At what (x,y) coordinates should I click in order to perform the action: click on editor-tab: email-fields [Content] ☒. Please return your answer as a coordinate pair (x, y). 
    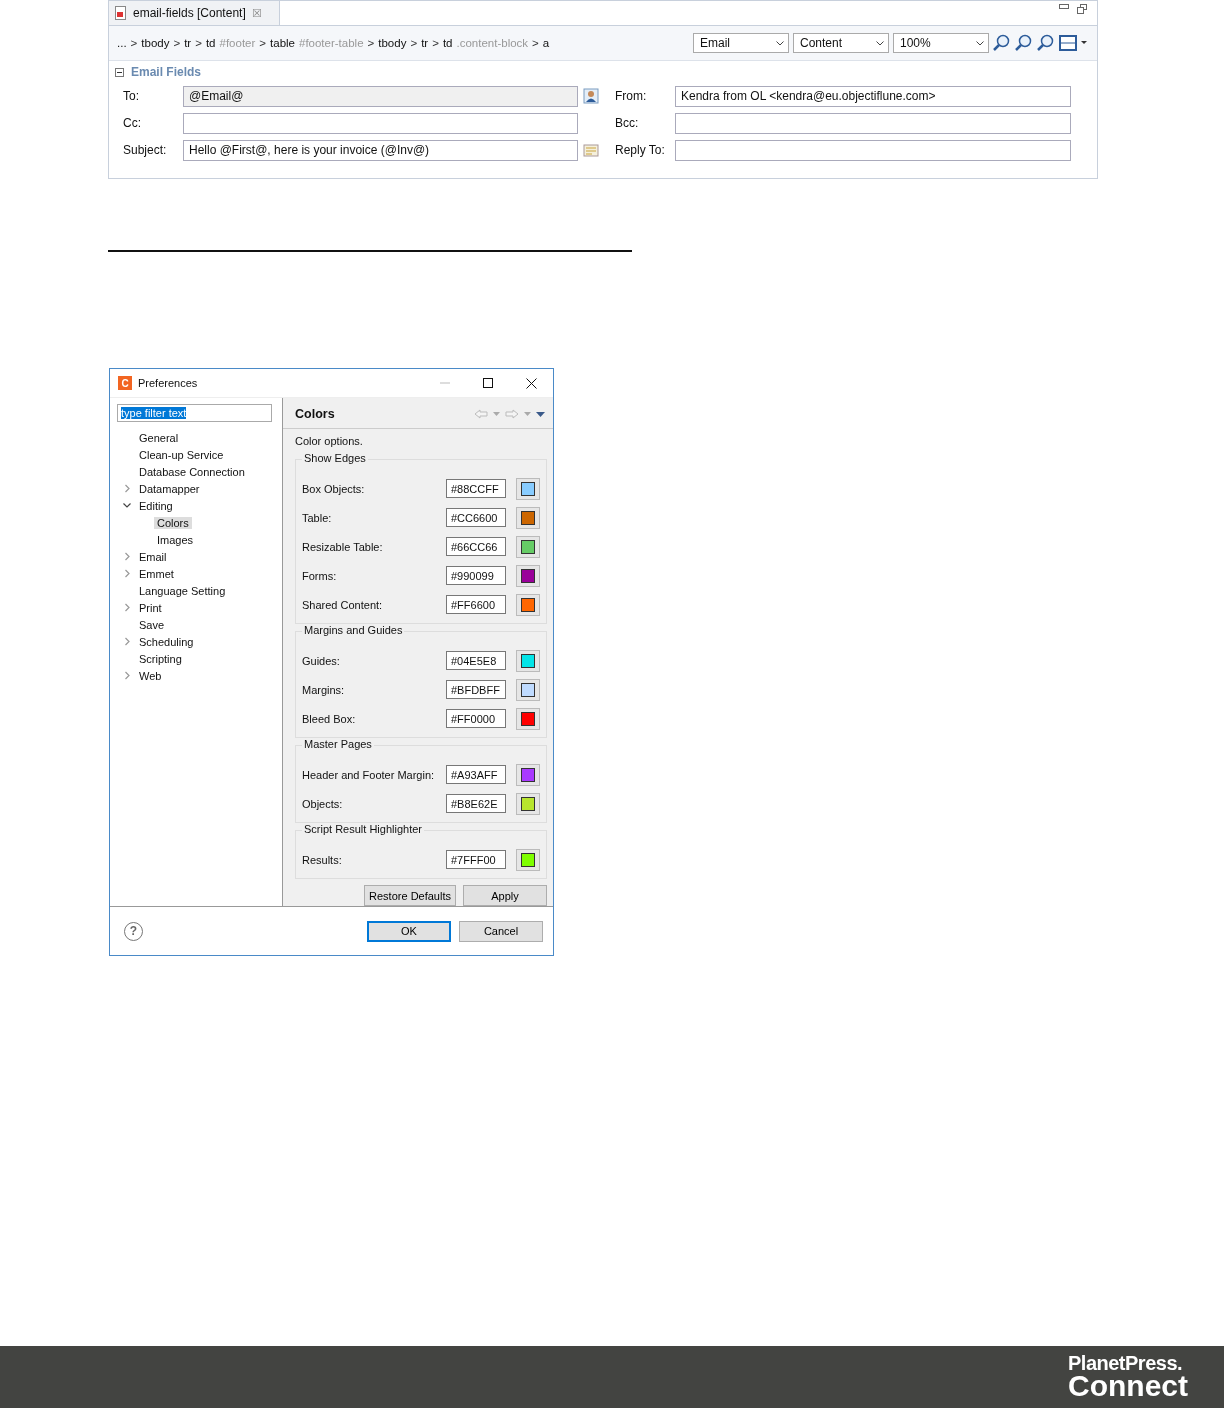
    Looking at the image, I should click on (194, 13).